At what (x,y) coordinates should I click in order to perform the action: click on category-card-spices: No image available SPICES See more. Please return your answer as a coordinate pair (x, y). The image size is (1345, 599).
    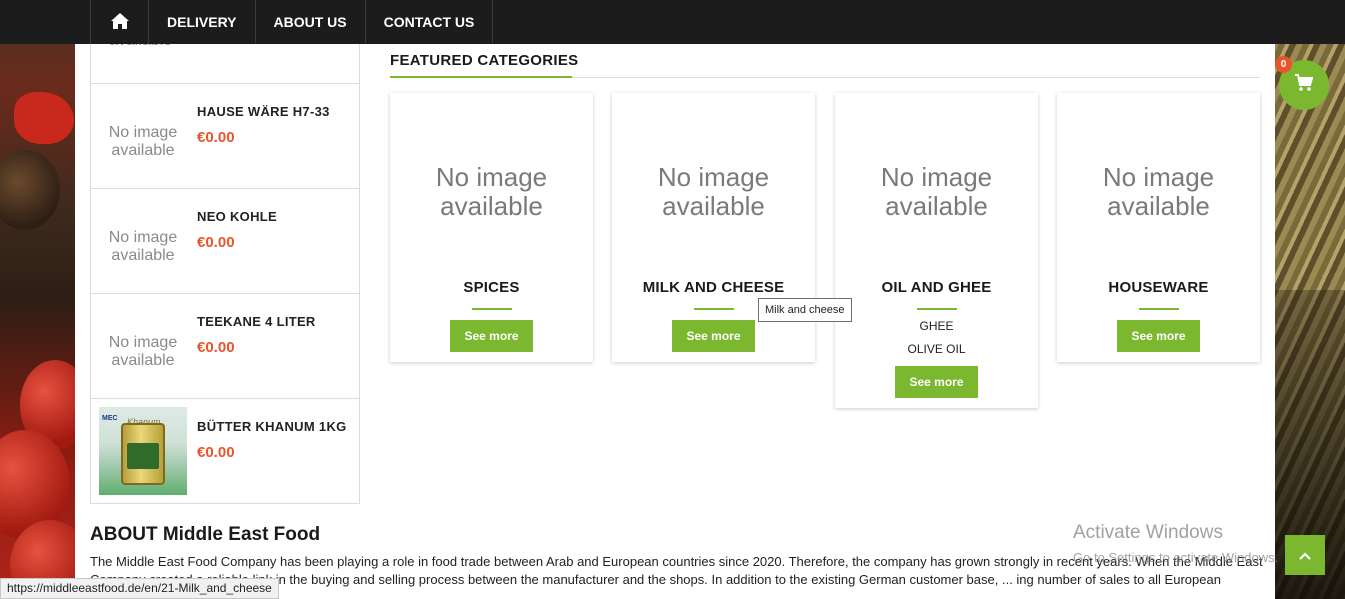
    Looking at the image, I should click on (491, 227).